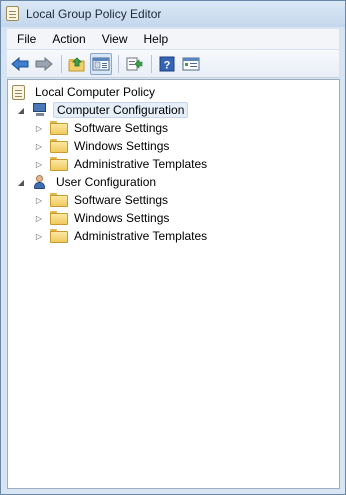  I want to click on tree-item-computer-windows-settings: ▷ Windows Settings, so click(103, 146).